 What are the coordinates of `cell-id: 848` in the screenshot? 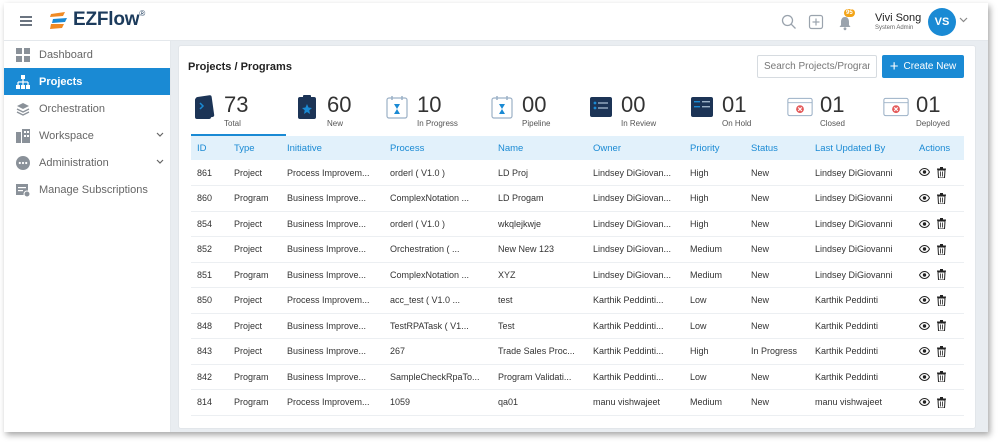 It's located at (209, 326).